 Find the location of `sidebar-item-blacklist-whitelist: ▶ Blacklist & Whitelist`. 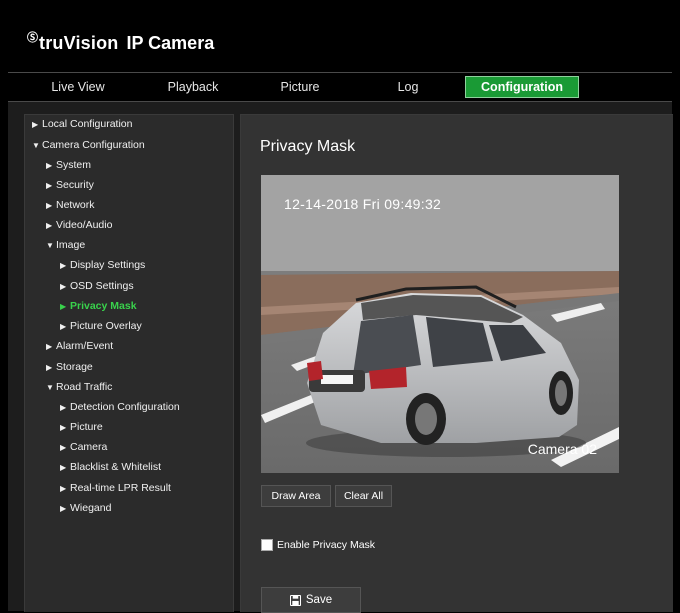

sidebar-item-blacklist-whitelist: ▶ Blacklist & Whitelist is located at coordinates (110, 467).